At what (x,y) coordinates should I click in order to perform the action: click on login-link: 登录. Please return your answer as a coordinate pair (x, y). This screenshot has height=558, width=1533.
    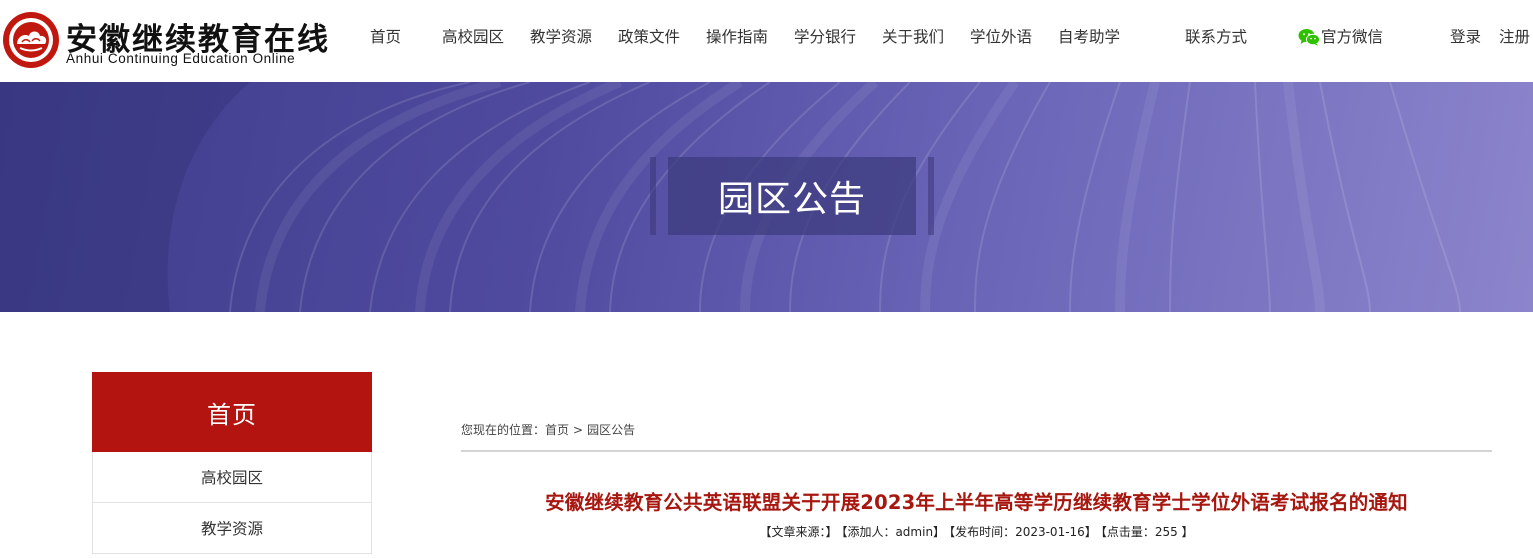
    Looking at the image, I should click on (1465, 37).